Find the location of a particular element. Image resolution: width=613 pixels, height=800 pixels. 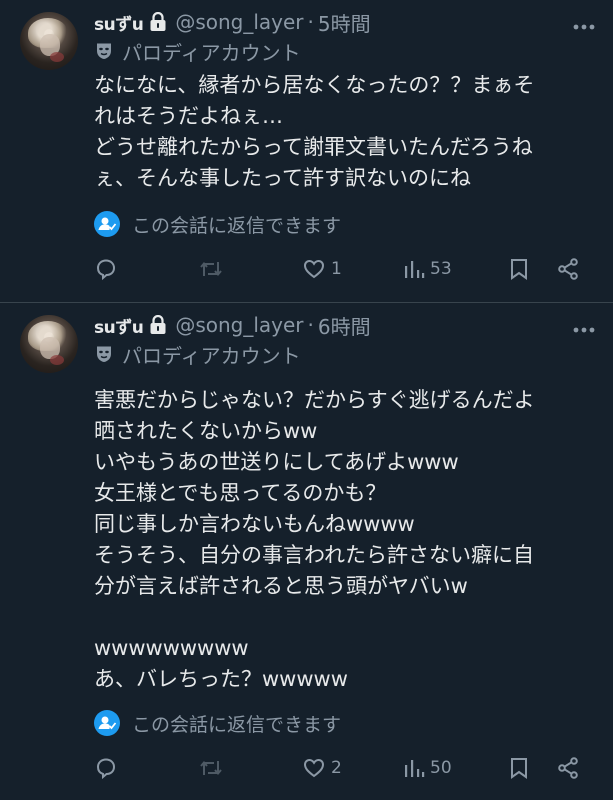

timestamp: 6時間 is located at coordinates (344, 325).